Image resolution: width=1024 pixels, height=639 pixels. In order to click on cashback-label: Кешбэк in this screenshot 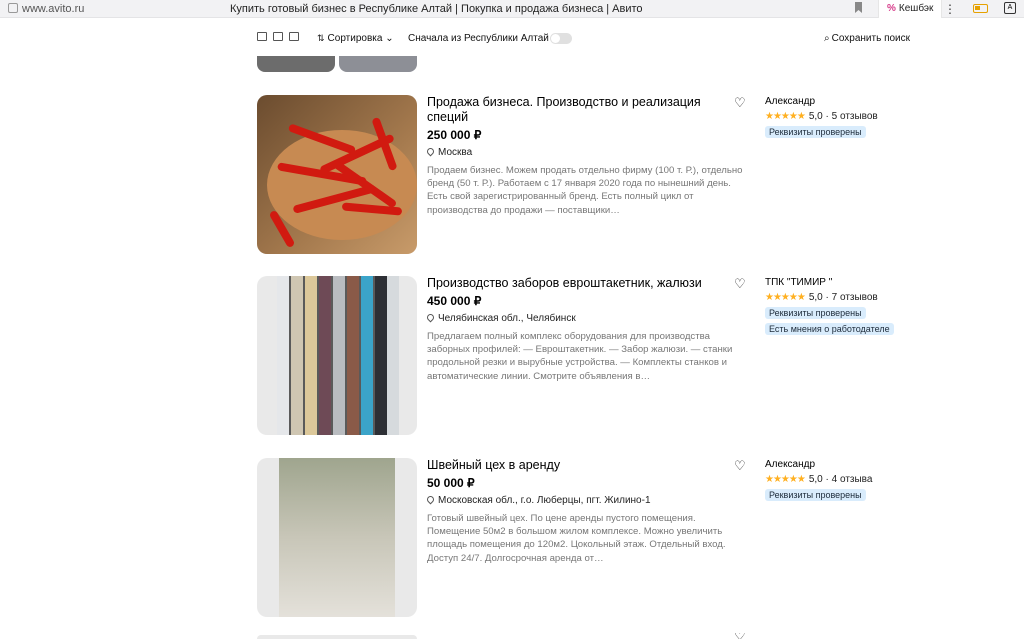, I will do `click(916, 8)`.